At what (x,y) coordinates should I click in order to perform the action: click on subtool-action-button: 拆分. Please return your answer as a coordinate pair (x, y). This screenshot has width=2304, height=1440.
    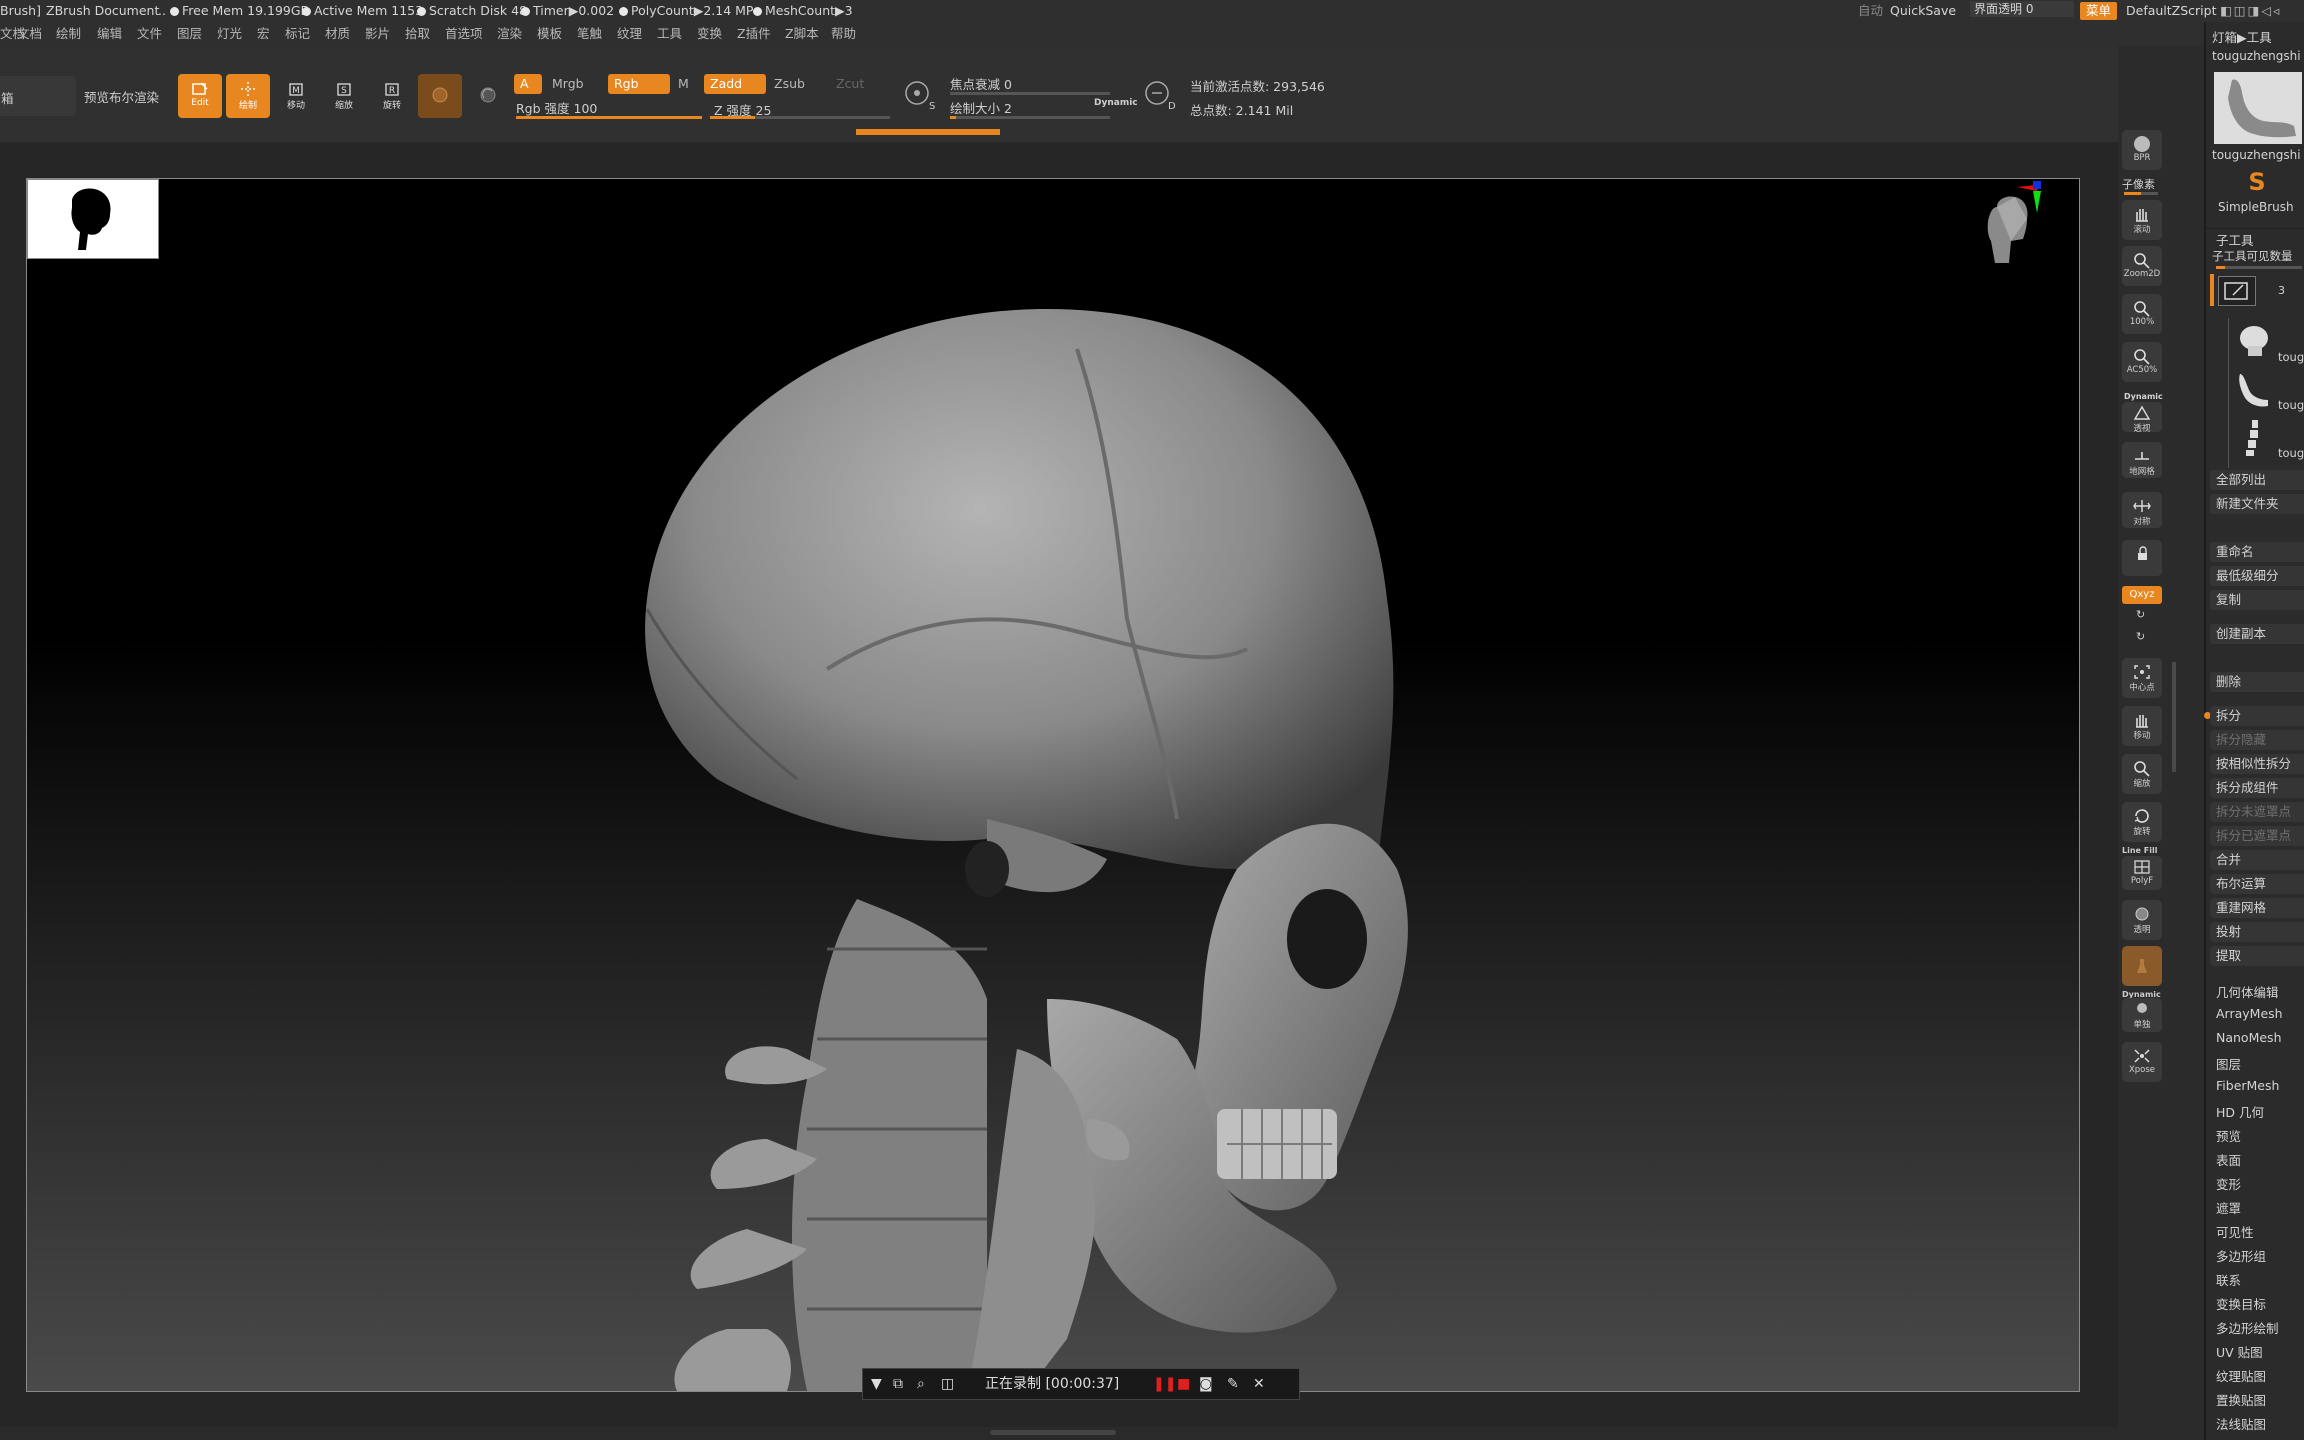
    Looking at the image, I should click on (2257, 716).